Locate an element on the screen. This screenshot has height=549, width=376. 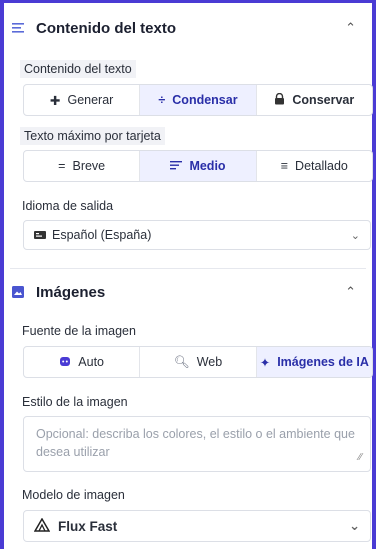
image-source-segmented: Auto 🔍︎ Web ✦ Imágenes de IA is located at coordinates (198, 362).